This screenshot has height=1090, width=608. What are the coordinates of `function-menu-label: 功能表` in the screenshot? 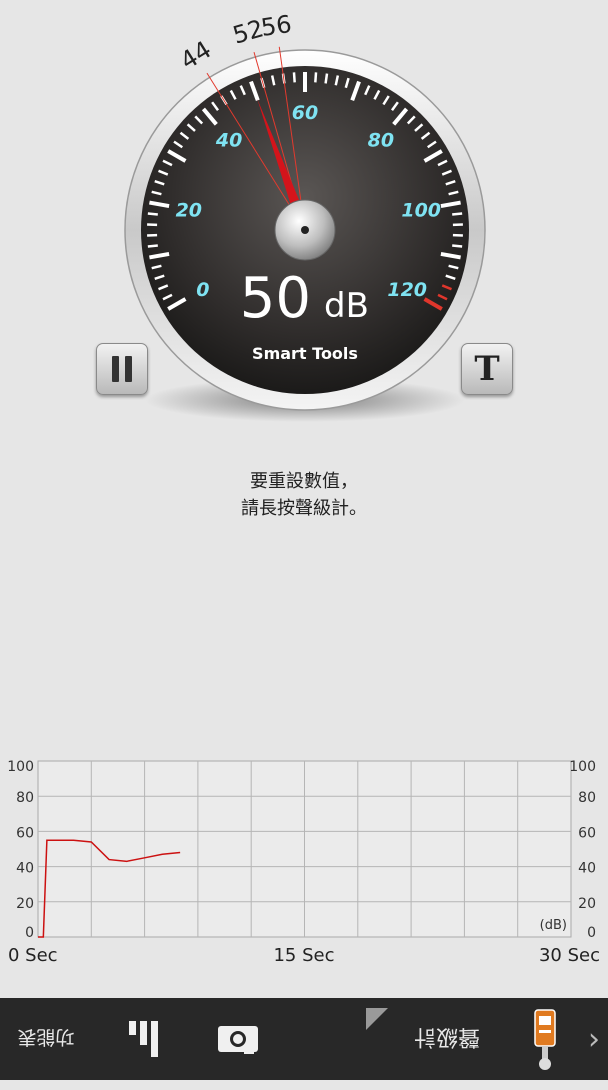 It's located at (46, 1039).